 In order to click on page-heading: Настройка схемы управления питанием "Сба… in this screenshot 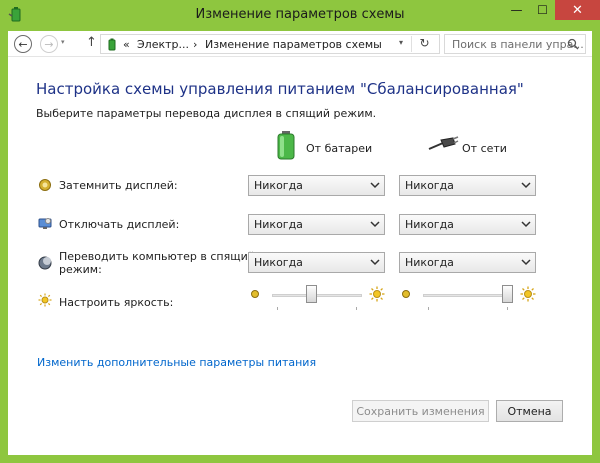, I will do `click(280, 89)`.